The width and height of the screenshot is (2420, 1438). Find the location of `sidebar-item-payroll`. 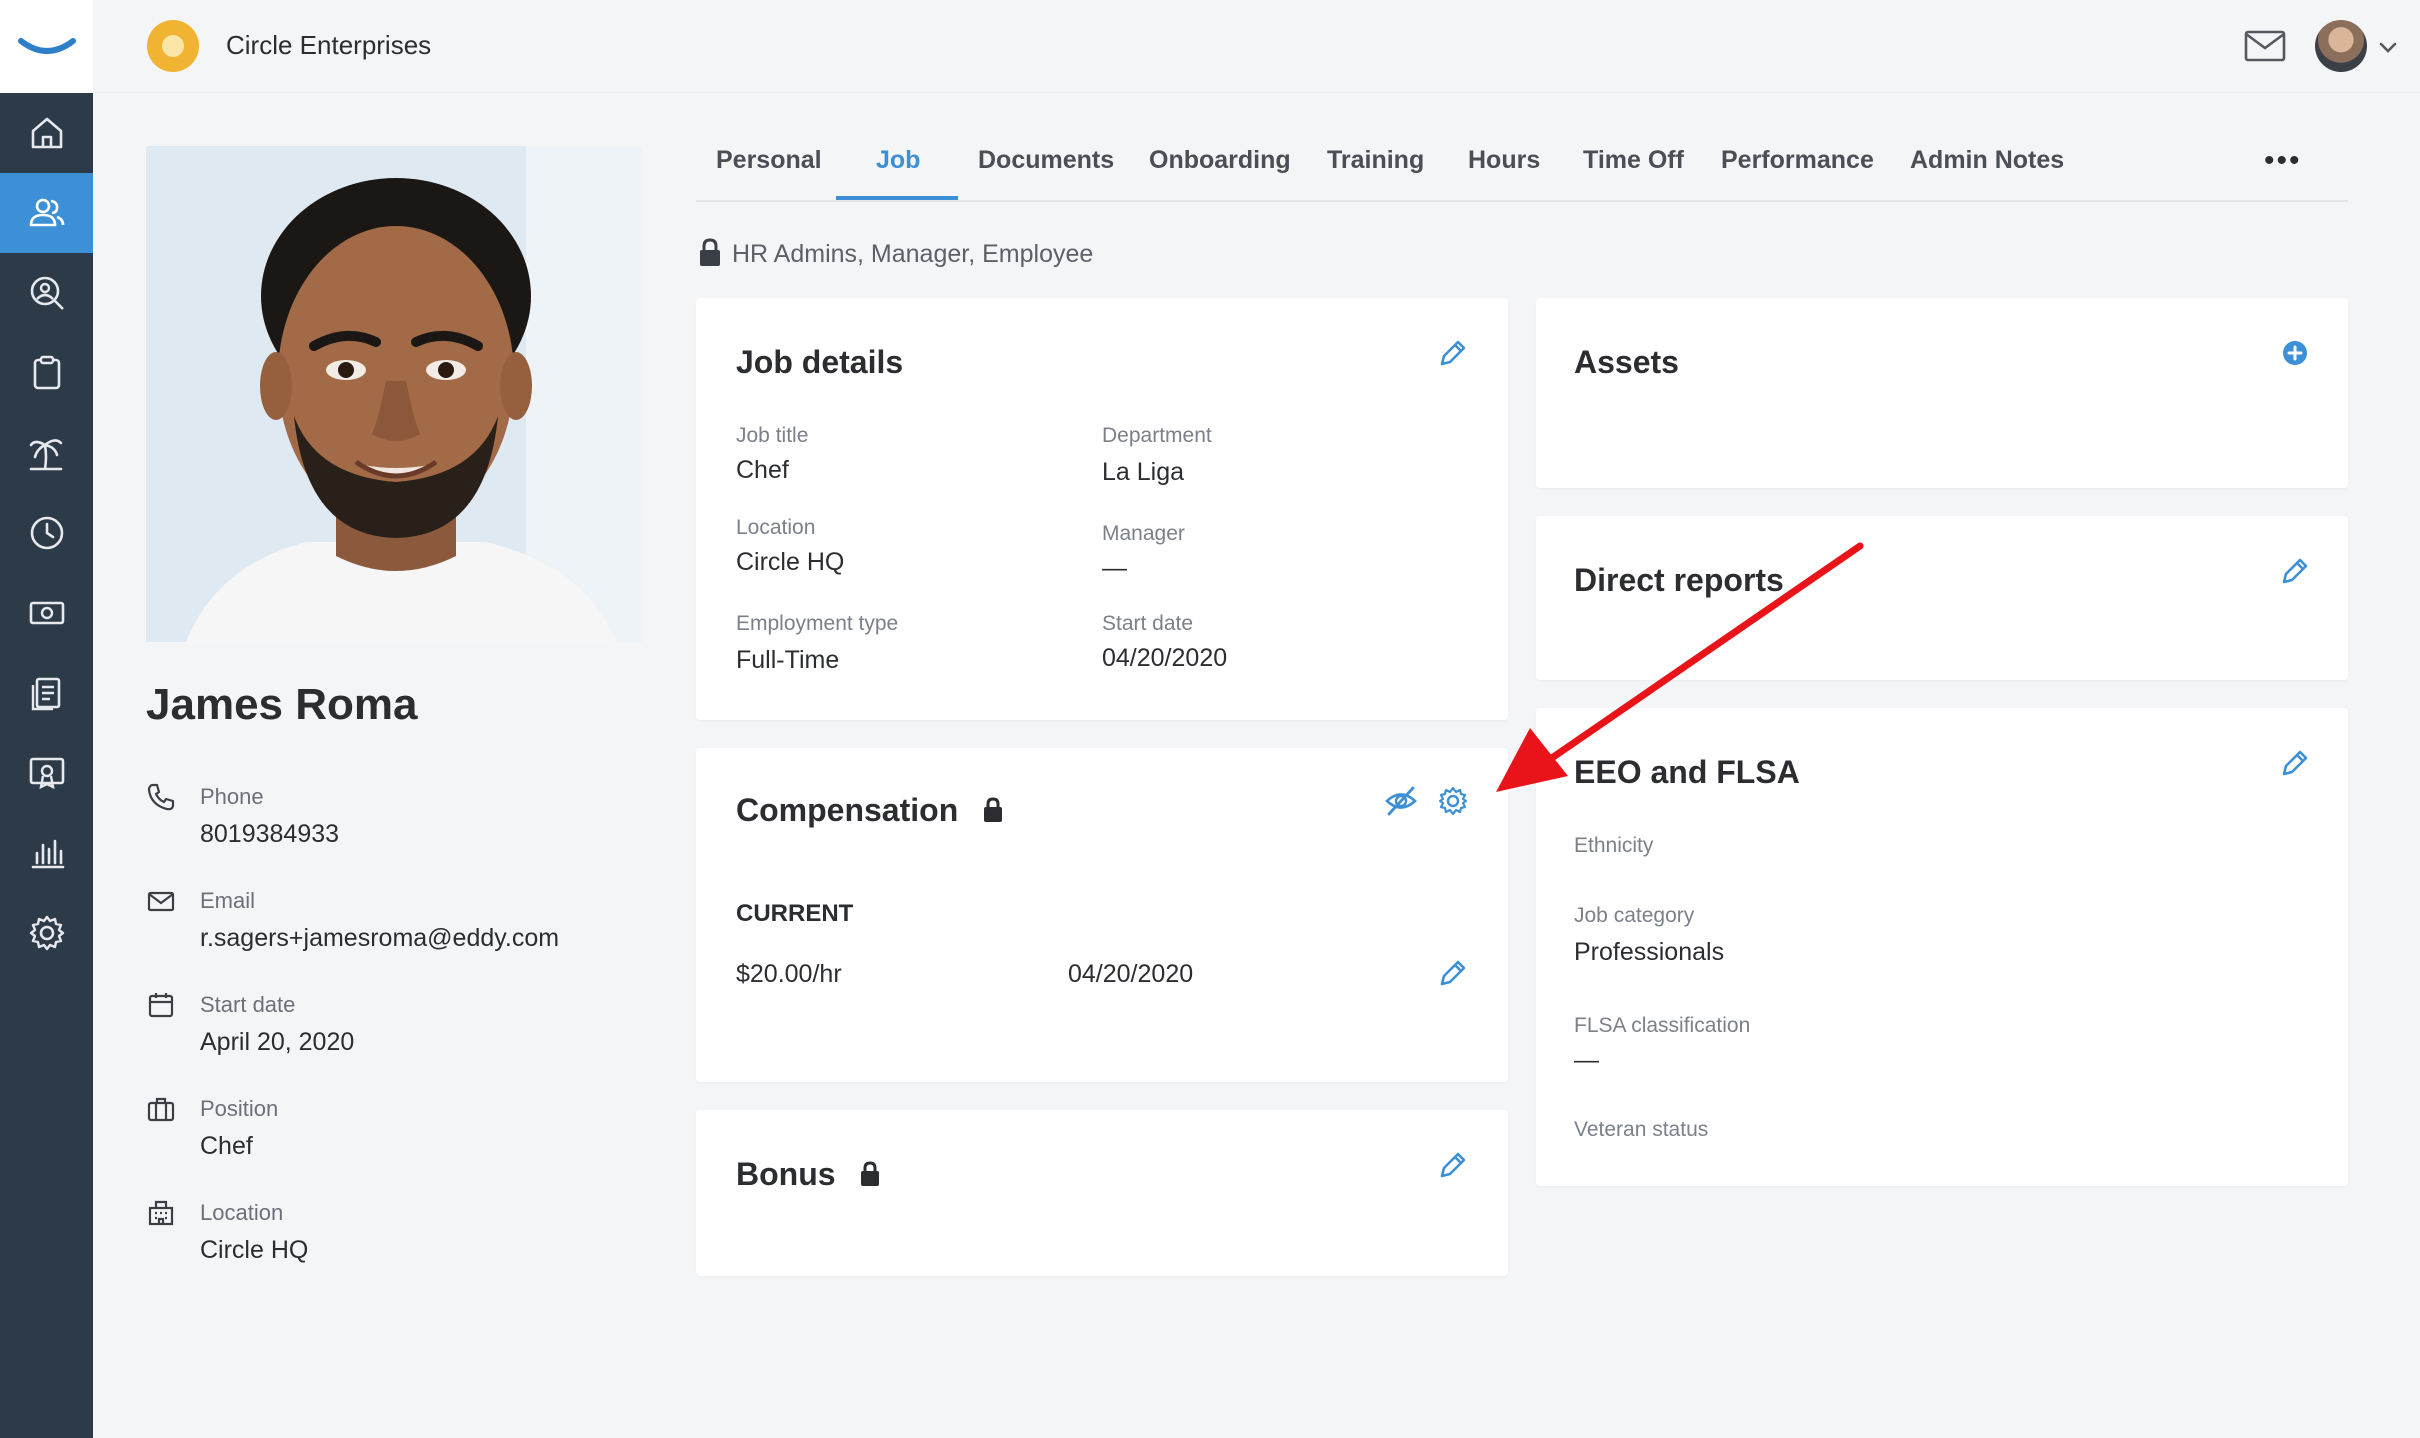

sidebar-item-payroll is located at coordinates (46, 613).